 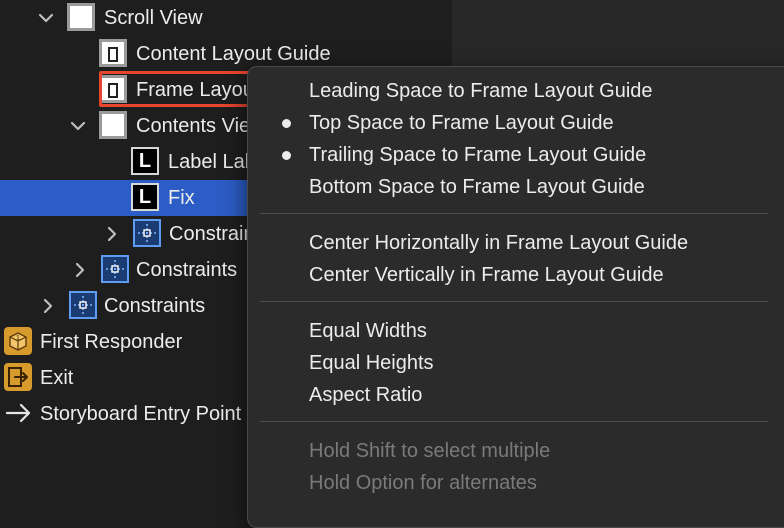 What do you see at coordinates (200, 126) in the screenshot?
I see `outline-row-label: Contents View` at bounding box center [200, 126].